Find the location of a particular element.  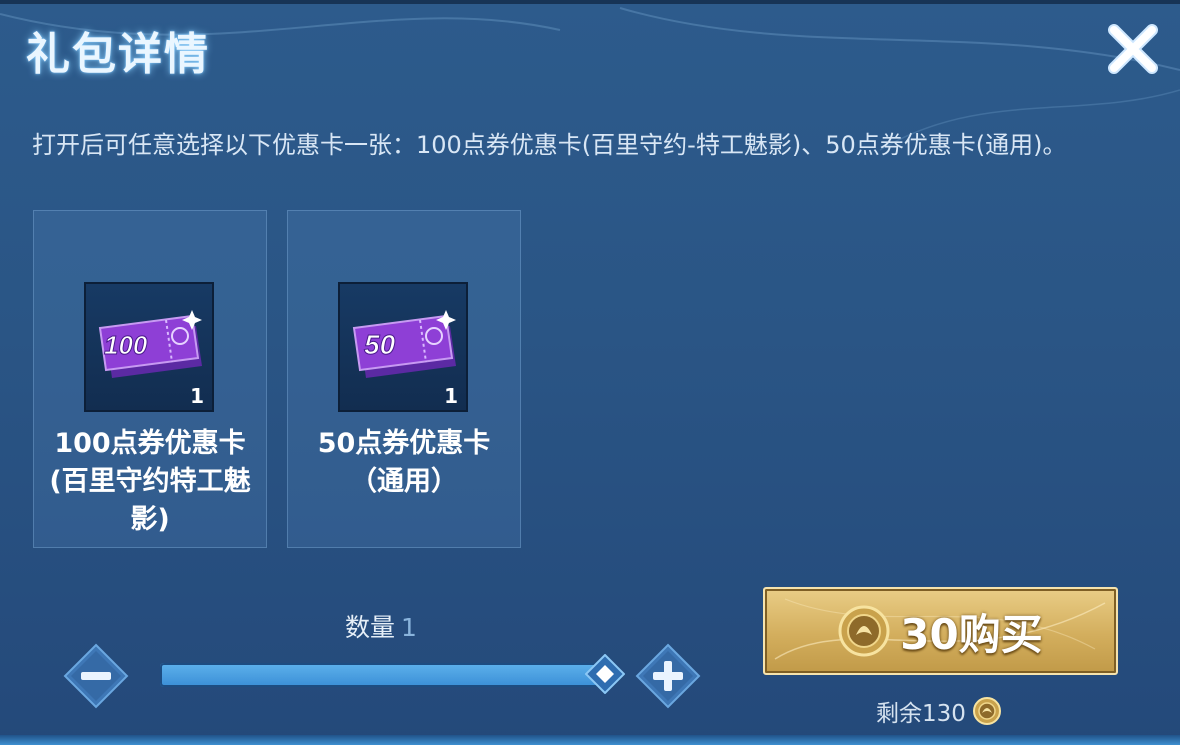

quantity-label: 数量 1 is located at coordinates (381, 626).